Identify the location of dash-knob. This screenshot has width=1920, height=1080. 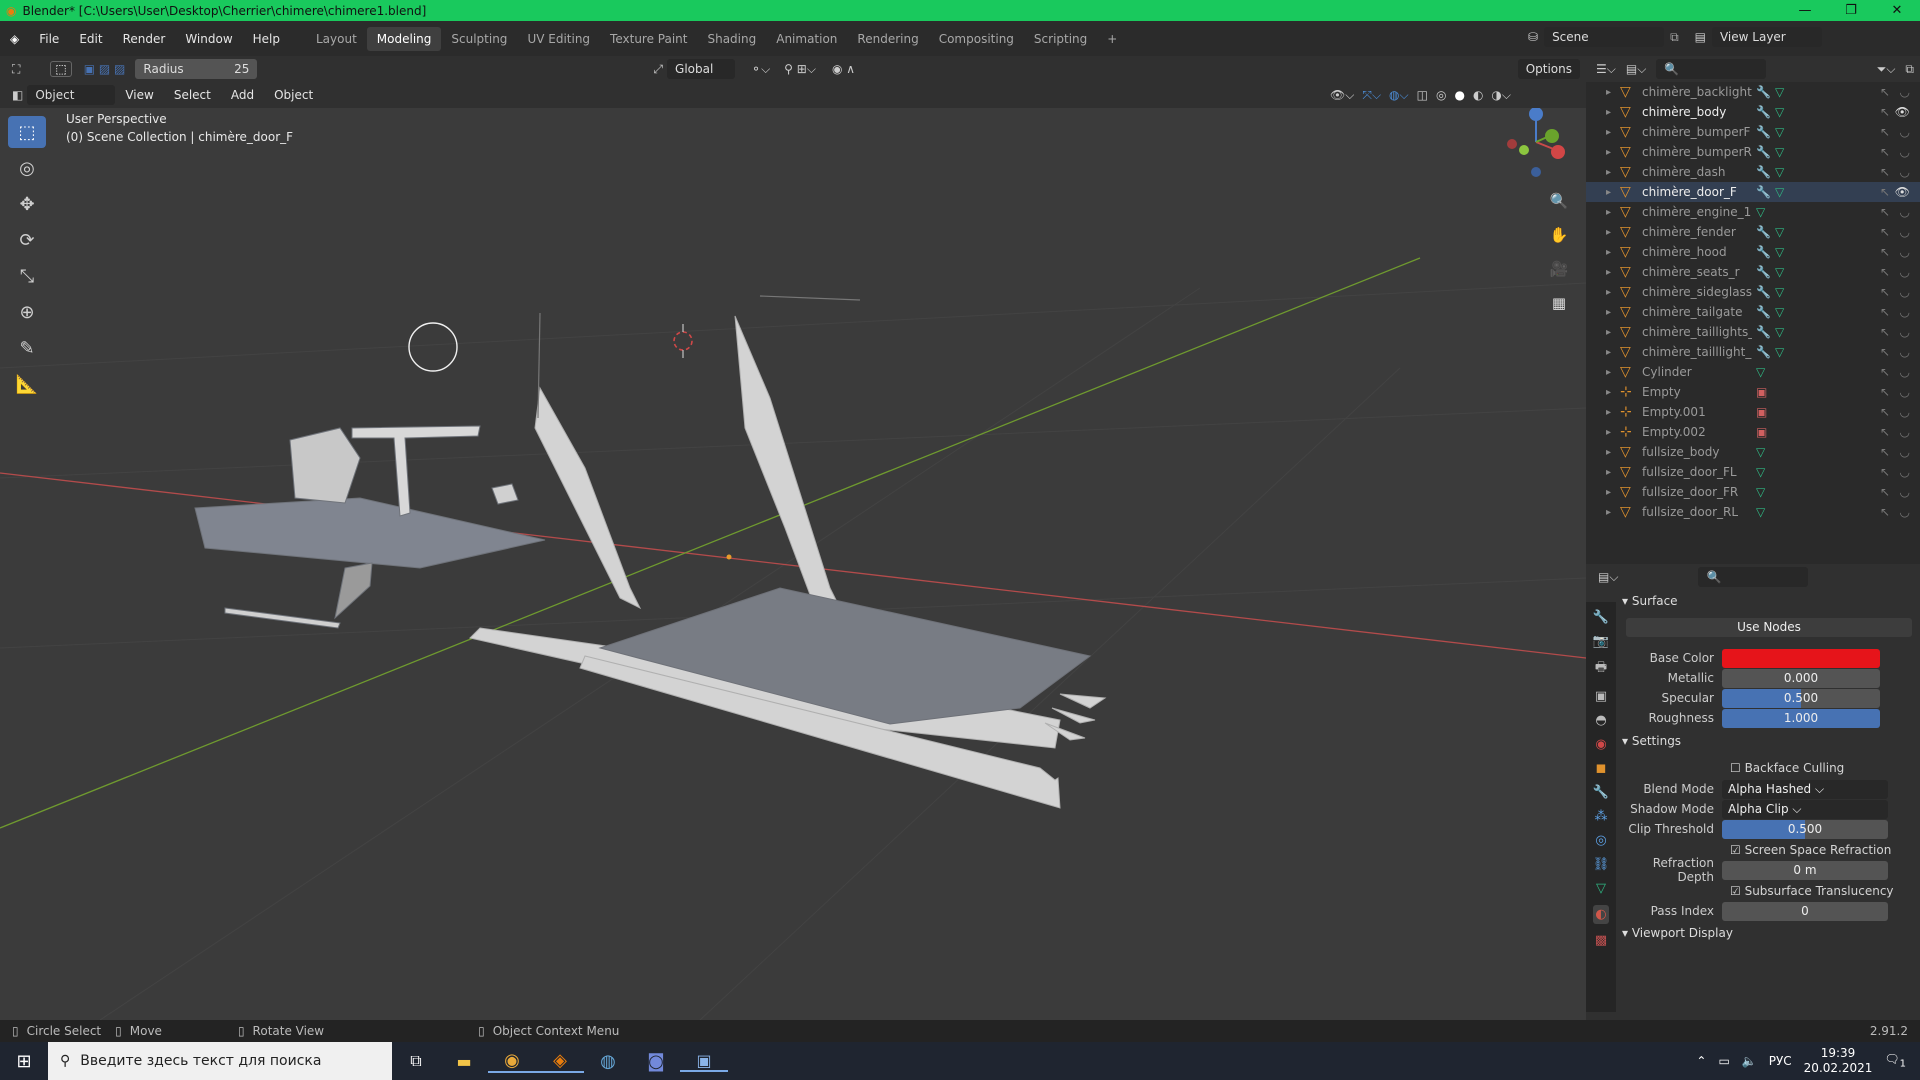
(505, 494).